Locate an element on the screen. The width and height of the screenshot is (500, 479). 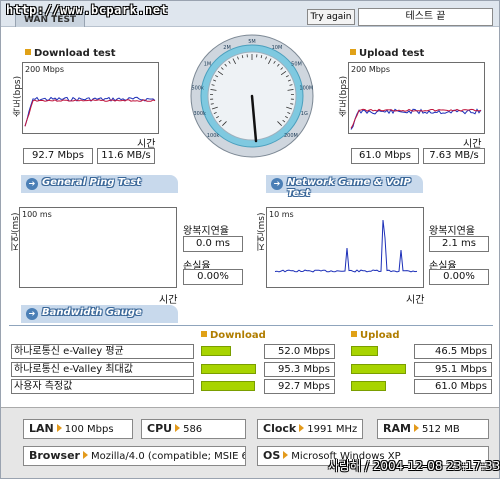
watermark: http://www.bcpark.net is located at coordinates (87, 10).